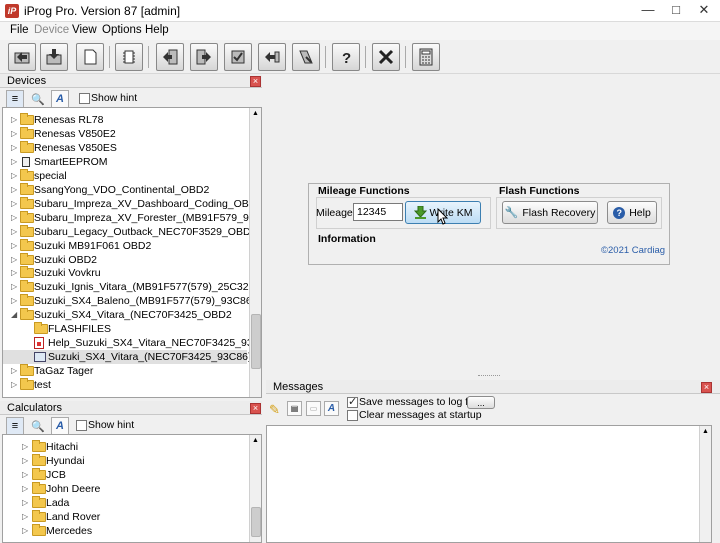  What do you see at coordinates (313, 408) in the screenshot?
I see `paste-log-icon: ▭` at bounding box center [313, 408].